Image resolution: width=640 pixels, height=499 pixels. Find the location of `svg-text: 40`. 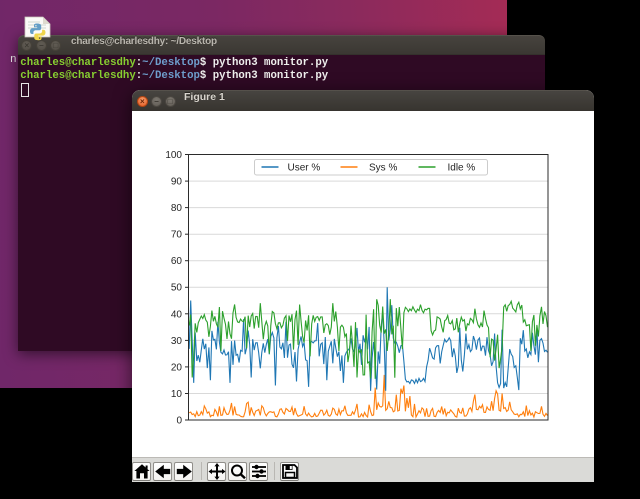

svg-text: 40 is located at coordinates (176, 314).